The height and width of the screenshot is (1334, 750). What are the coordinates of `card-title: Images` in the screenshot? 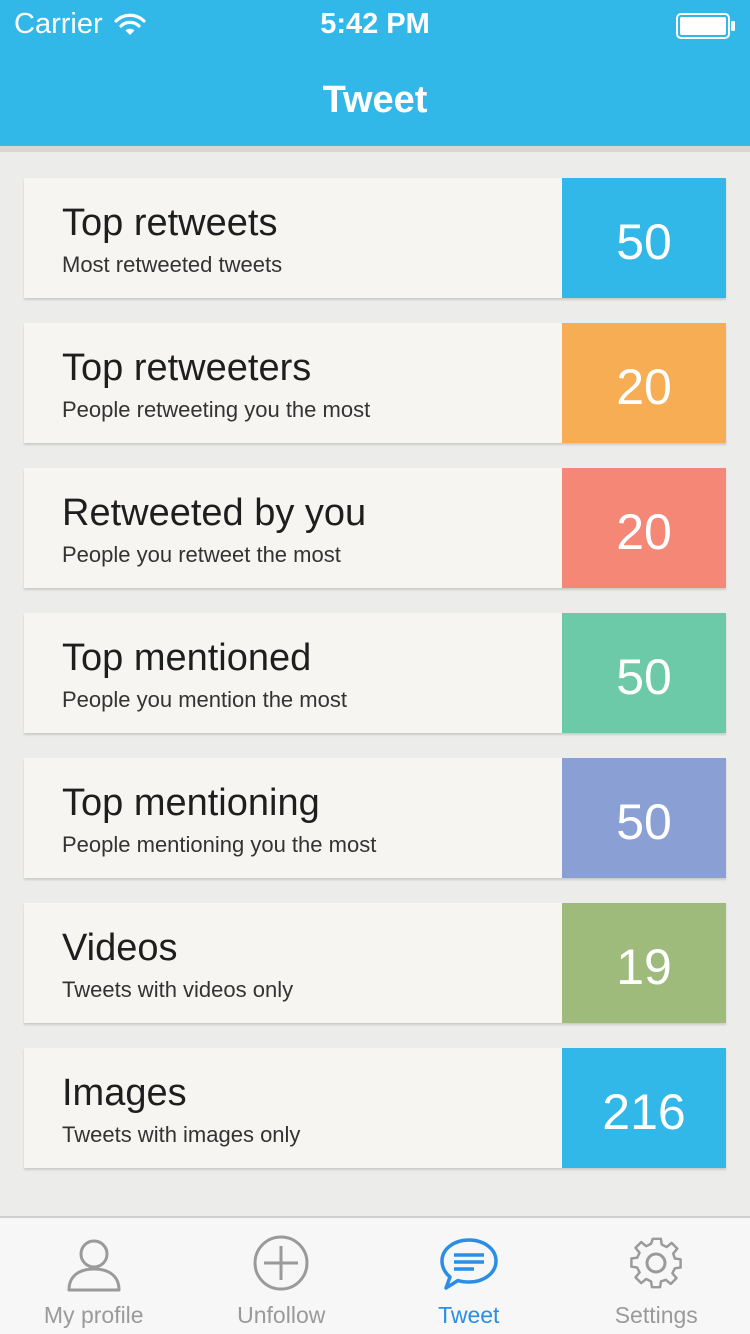 It's located at (124, 1093).